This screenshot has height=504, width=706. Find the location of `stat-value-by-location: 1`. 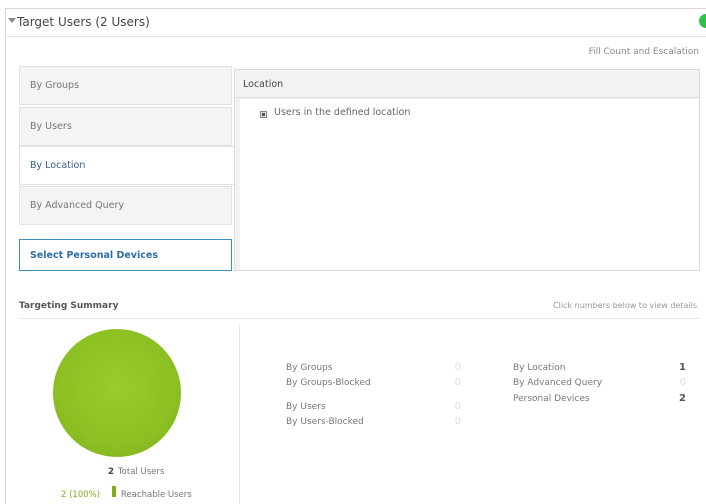

stat-value-by-location: 1 is located at coordinates (676, 367).